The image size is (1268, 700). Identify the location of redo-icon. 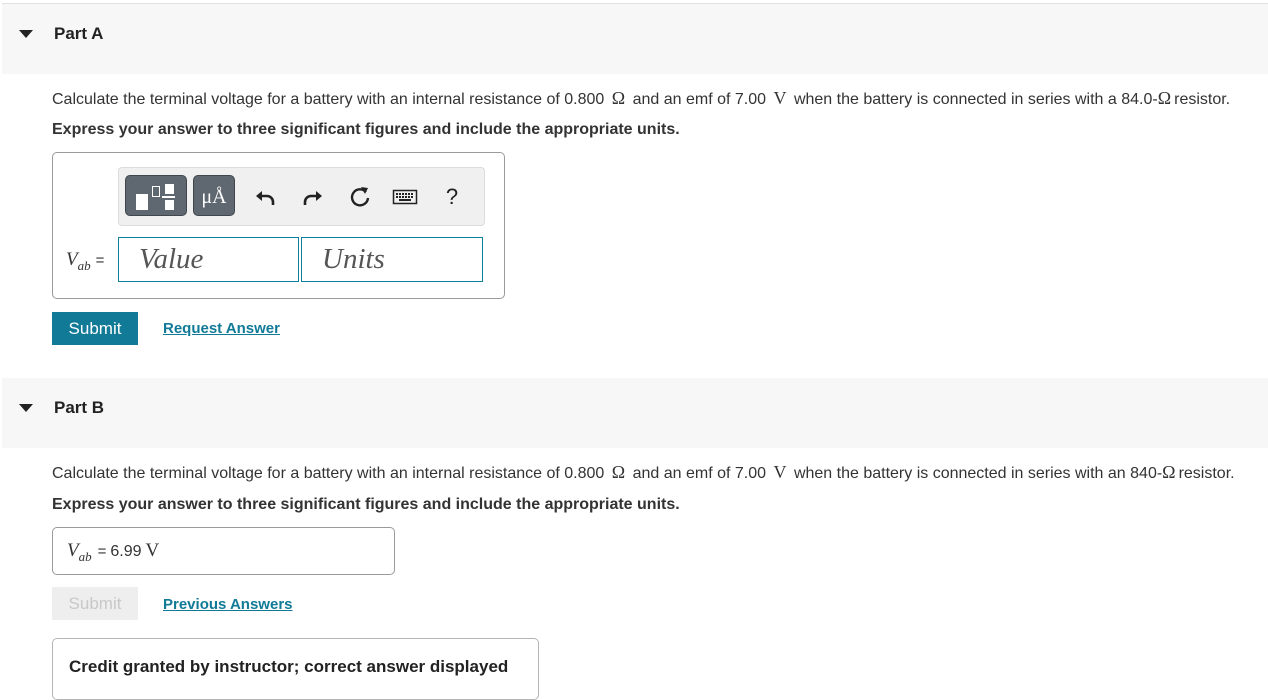
(313, 197).